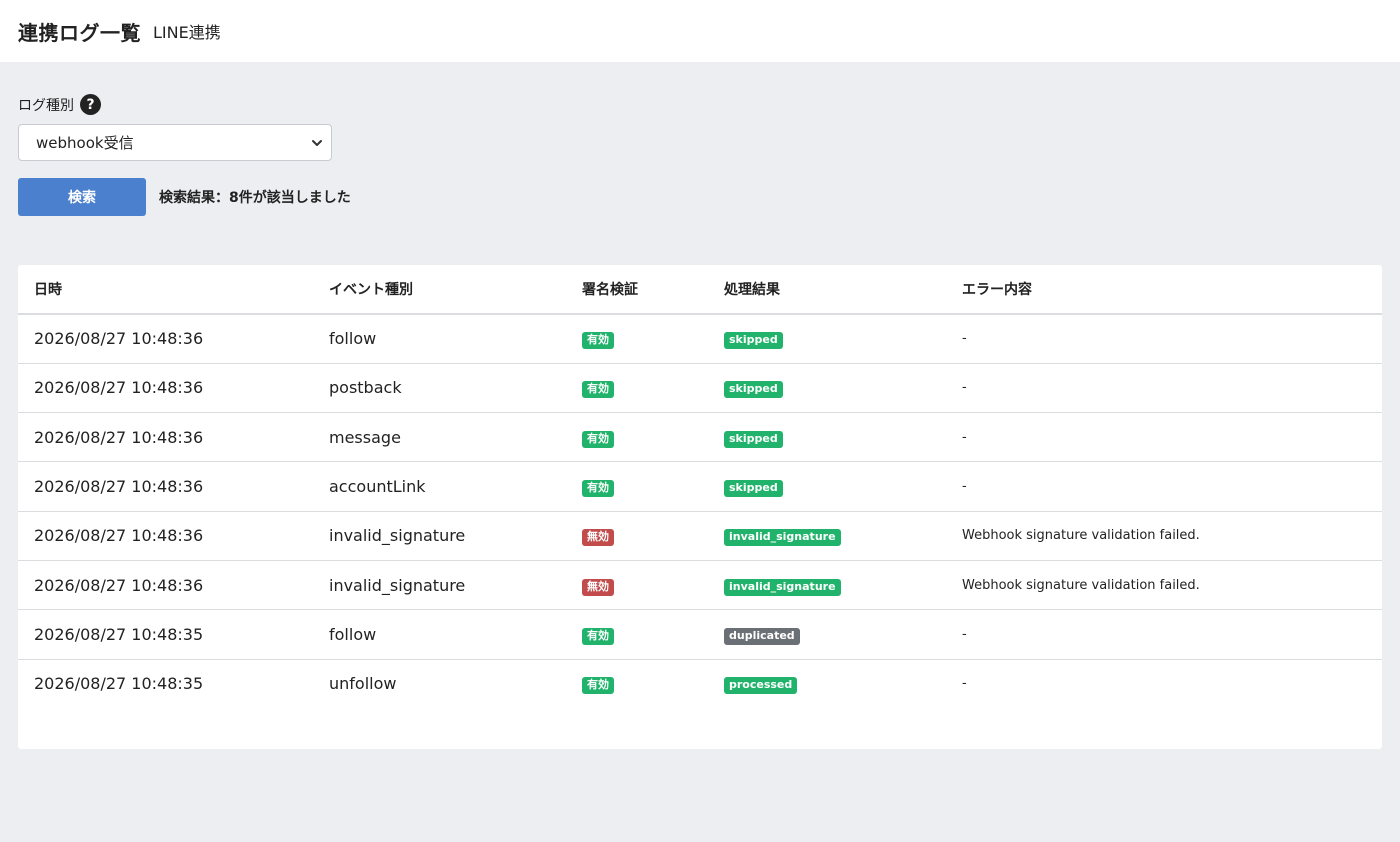 The height and width of the screenshot is (842, 1400). I want to click on column-header-signature: 署名検証, so click(653, 290).